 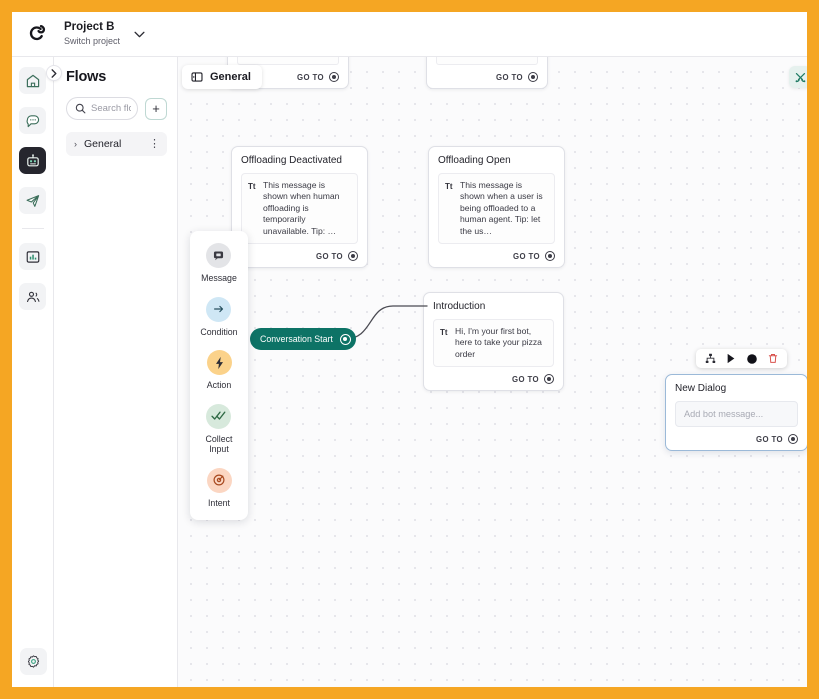 I want to click on palette-item-intent: Intent, so click(x=219, y=488).